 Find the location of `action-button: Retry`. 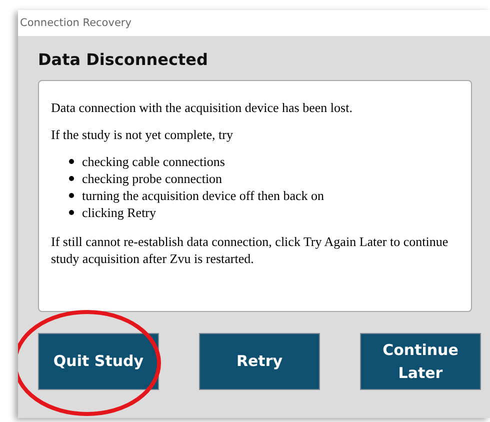

action-button: Retry is located at coordinates (259, 361).